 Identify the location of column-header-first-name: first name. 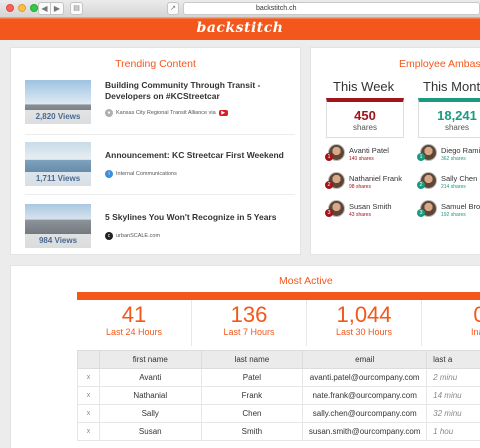
(150, 359).